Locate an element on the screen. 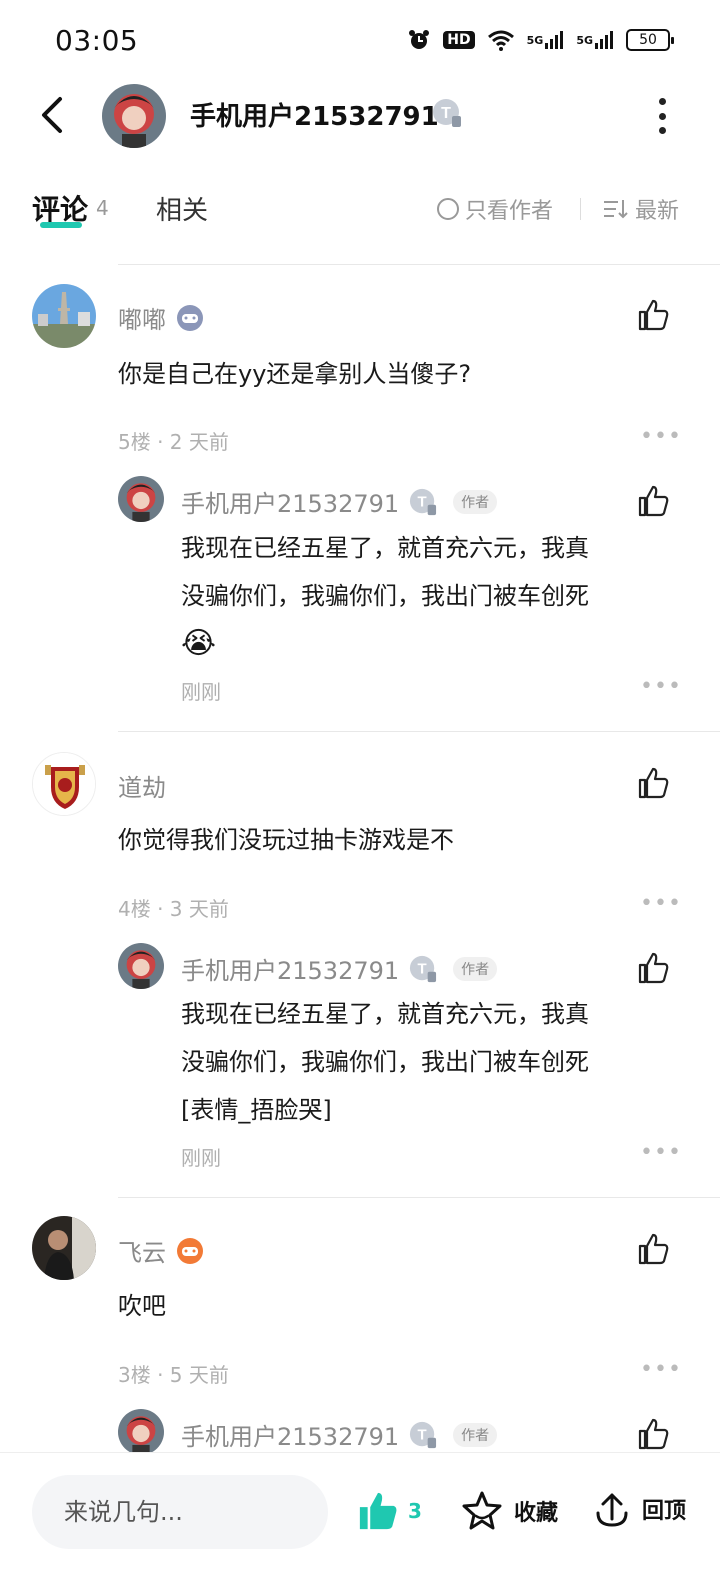 This screenshot has width=720, height=1584. comment-content: 你觉得我们没玩过抽卡游戏是不 is located at coordinates (286, 840).